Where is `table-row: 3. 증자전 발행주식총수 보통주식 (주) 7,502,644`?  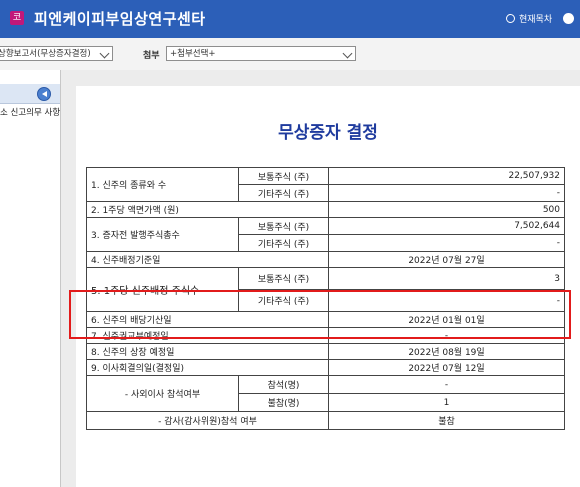
table-row: 3. 증자전 발행주식총수 보통주식 (주) 7,502,644 is located at coordinates (325, 234).